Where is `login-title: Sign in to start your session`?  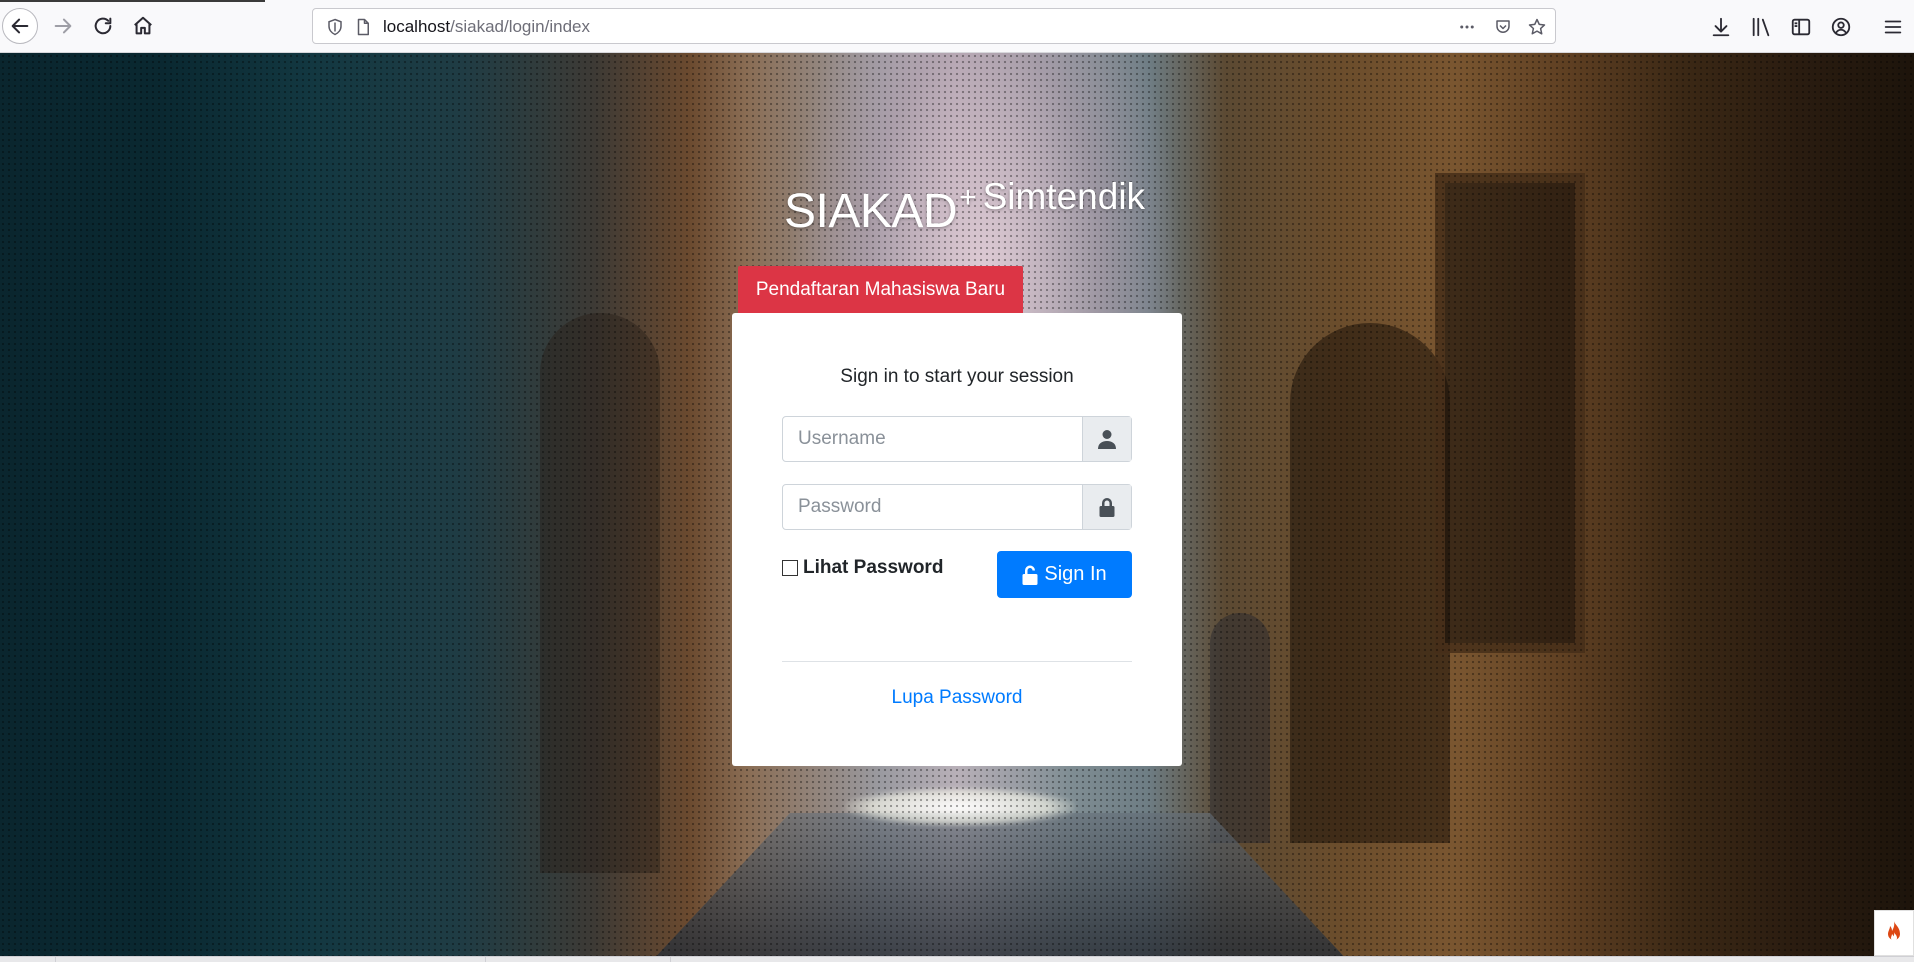
login-title: Sign in to start your session is located at coordinates (957, 376).